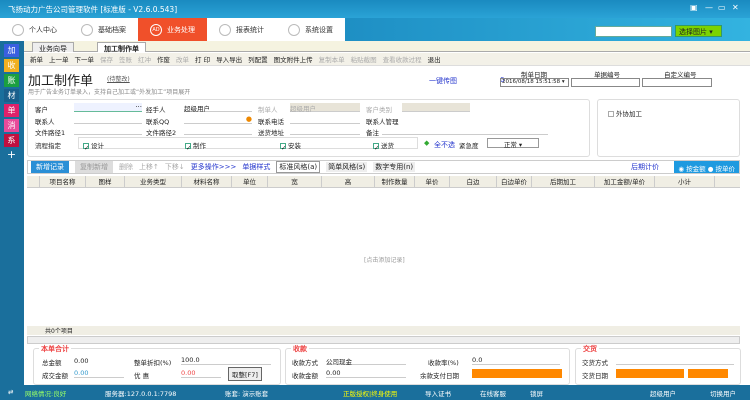  What do you see at coordinates (99, 373) in the screenshot?
I see `deal-input: 0.00` at bounding box center [99, 373].